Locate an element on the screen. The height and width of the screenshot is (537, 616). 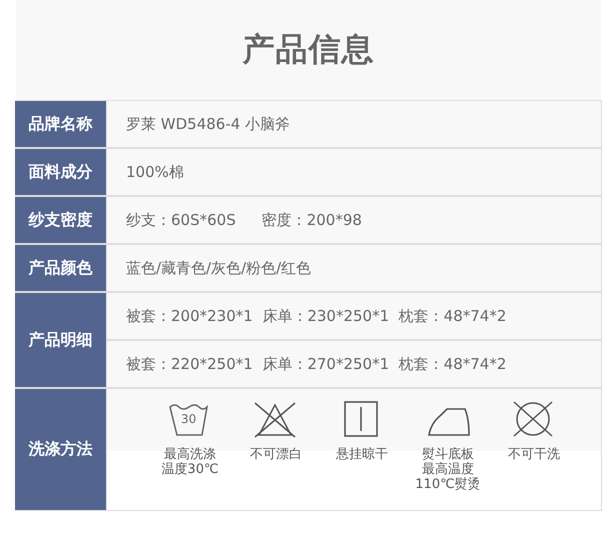
row-label: 产品明细 is located at coordinates (61, 340).